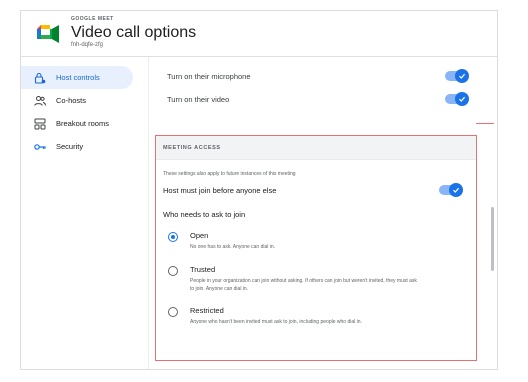 The height and width of the screenshot is (382, 528). What do you see at coordinates (198, 99) in the screenshot?
I see `video-label: Turn on their video` at bounding box center [198, 99].